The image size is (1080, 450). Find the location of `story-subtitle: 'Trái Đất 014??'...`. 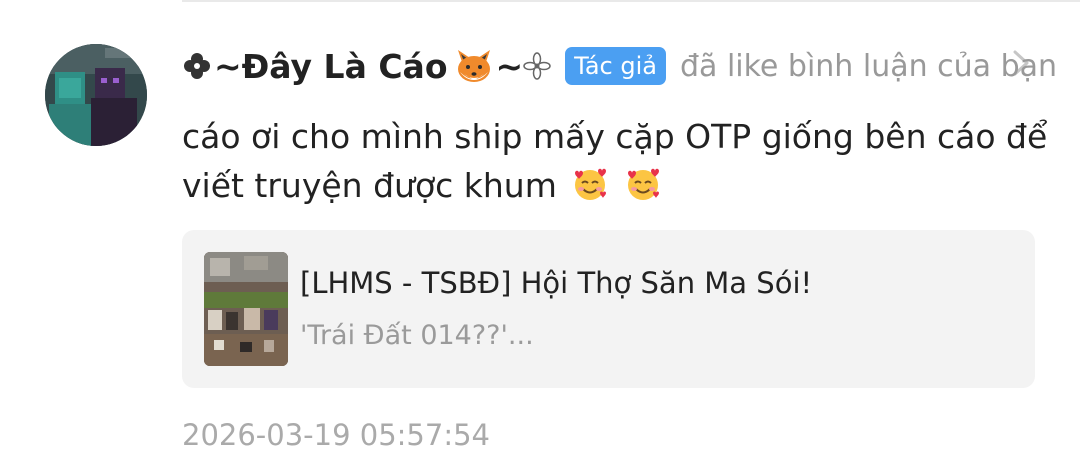

story-subtitle: 'Trái Đất 014??'... is located at coordinates (417, 335).